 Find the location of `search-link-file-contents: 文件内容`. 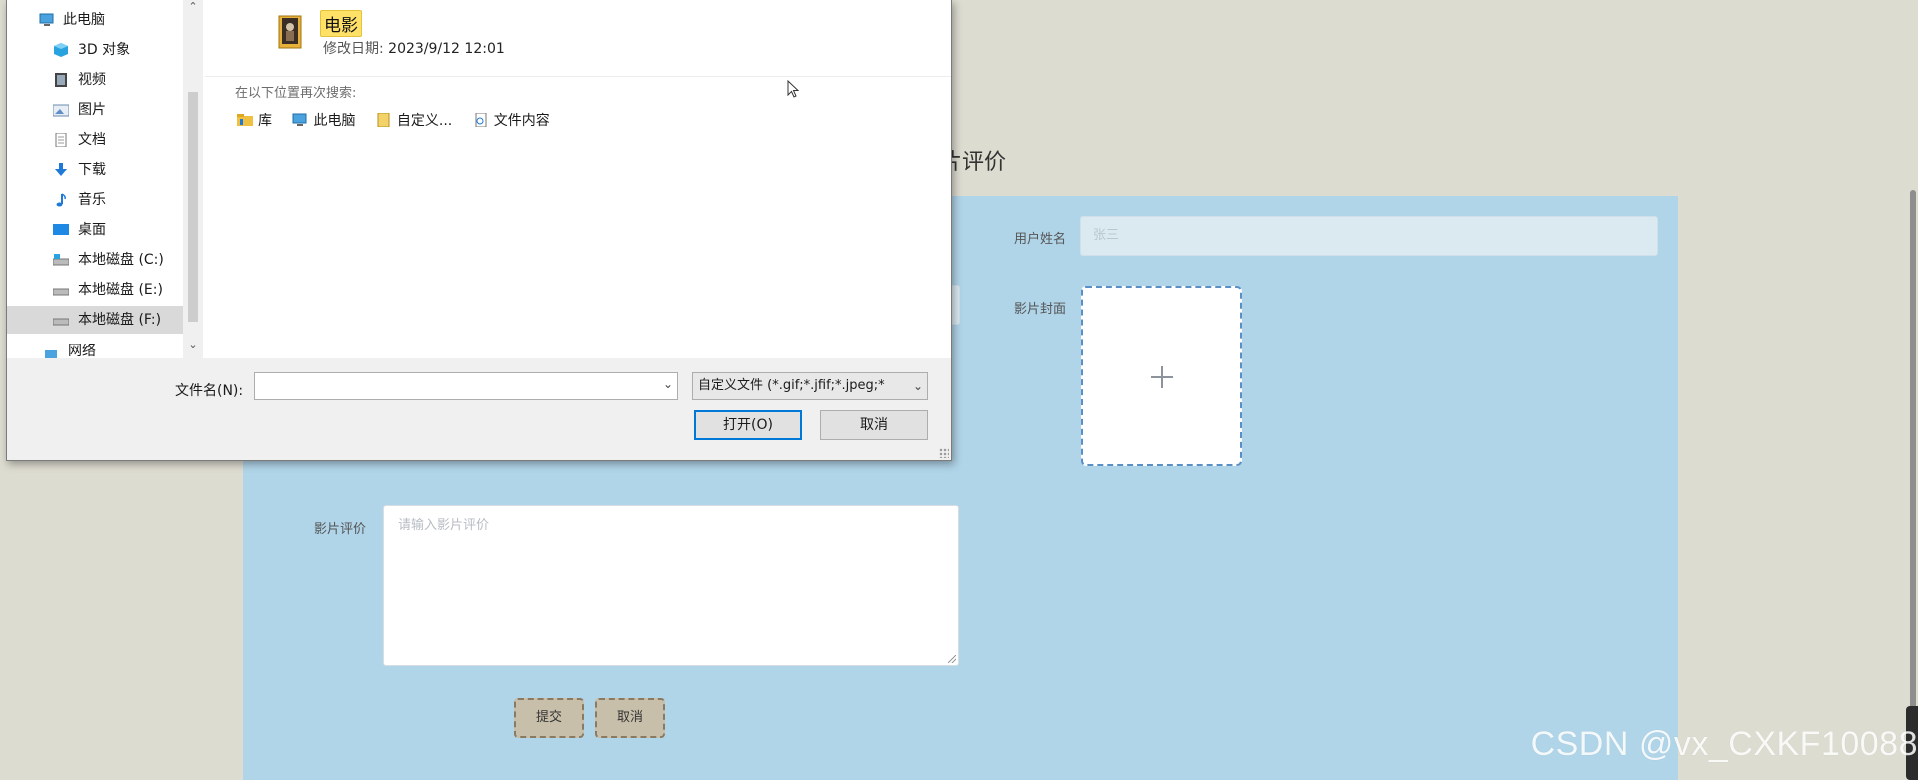

search-link-file-contents: 文件内容 is located at coordinates (511, 120).